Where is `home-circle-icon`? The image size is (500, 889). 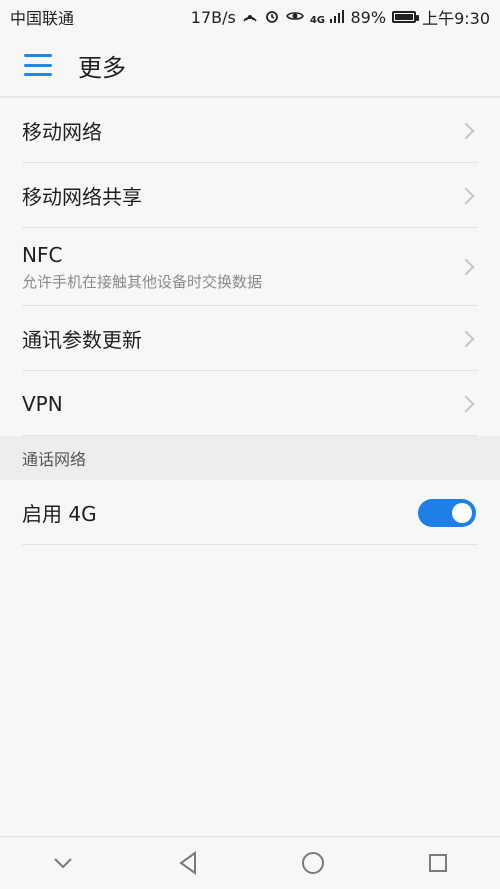
home-circle-icon is located at coordinates (313, 863).